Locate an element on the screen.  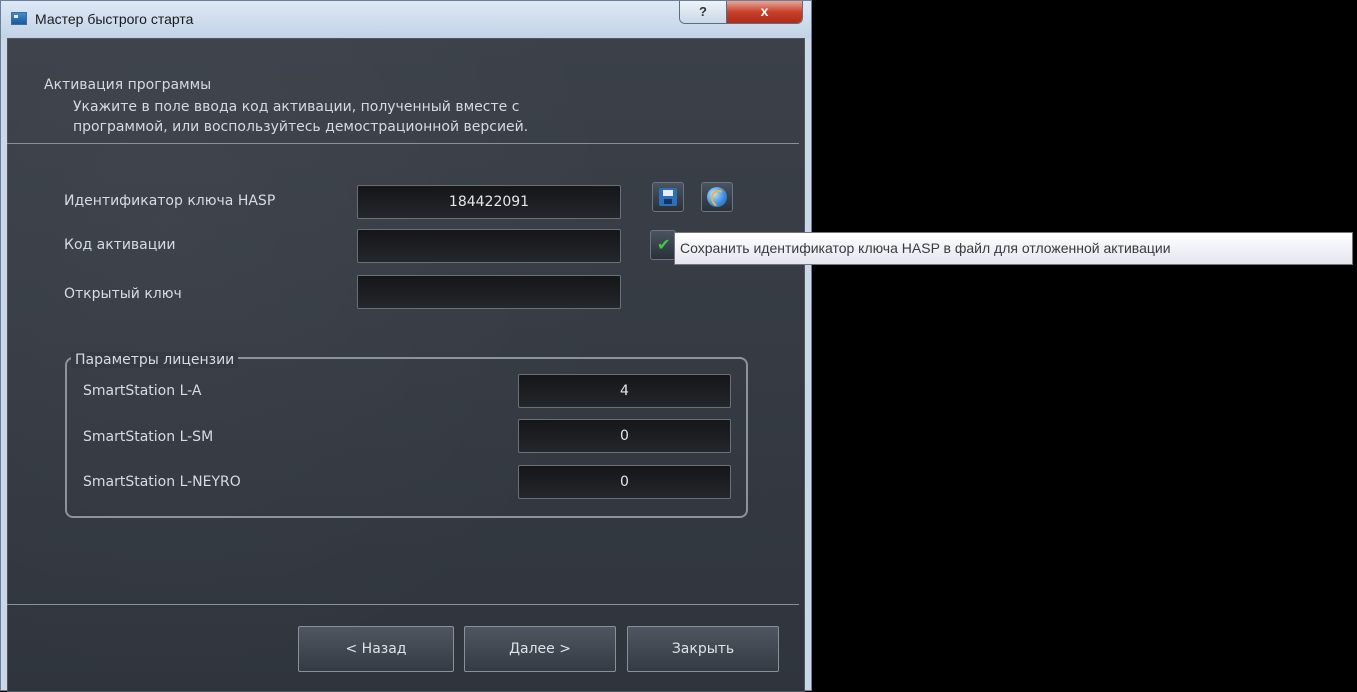
license-value-lsm: 0 is located at coordinates (624, 436).